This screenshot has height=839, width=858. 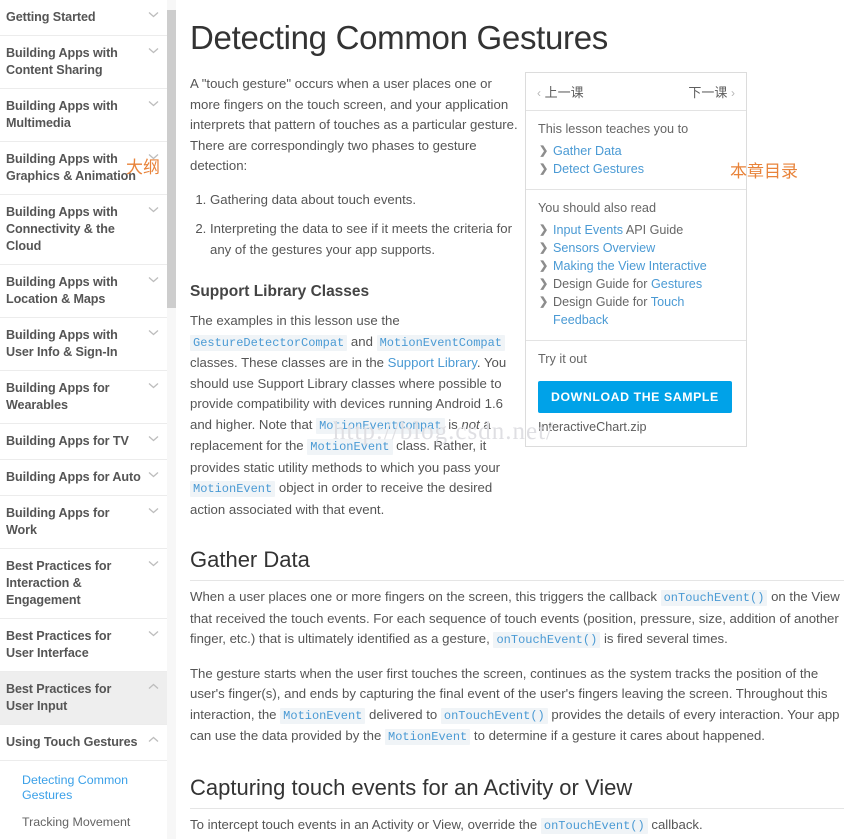 What do you see at coordinates (428, 737) in the screenshot?
I see `code-motionevent-4: MotionEvent` at bounding box center [428, 737].